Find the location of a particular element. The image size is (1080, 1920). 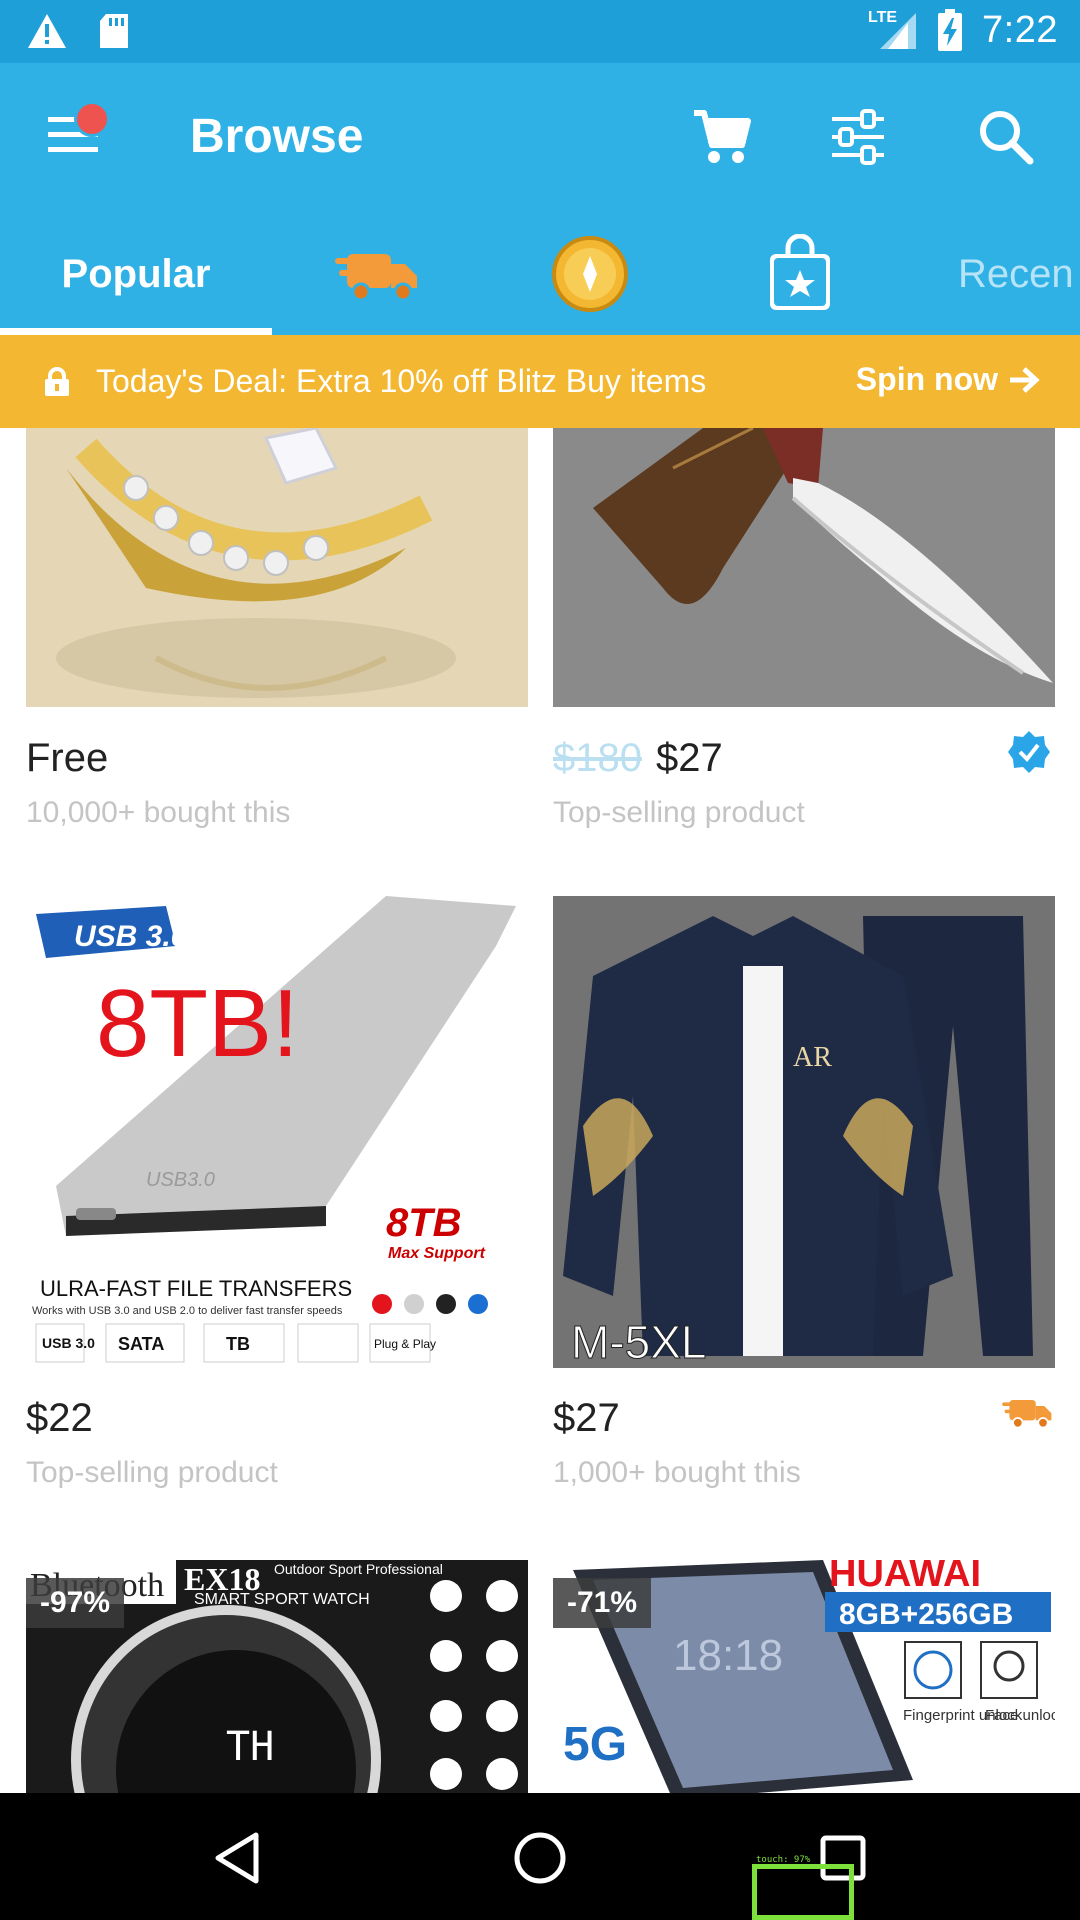

cart-button is located at coordinates (722, 137).